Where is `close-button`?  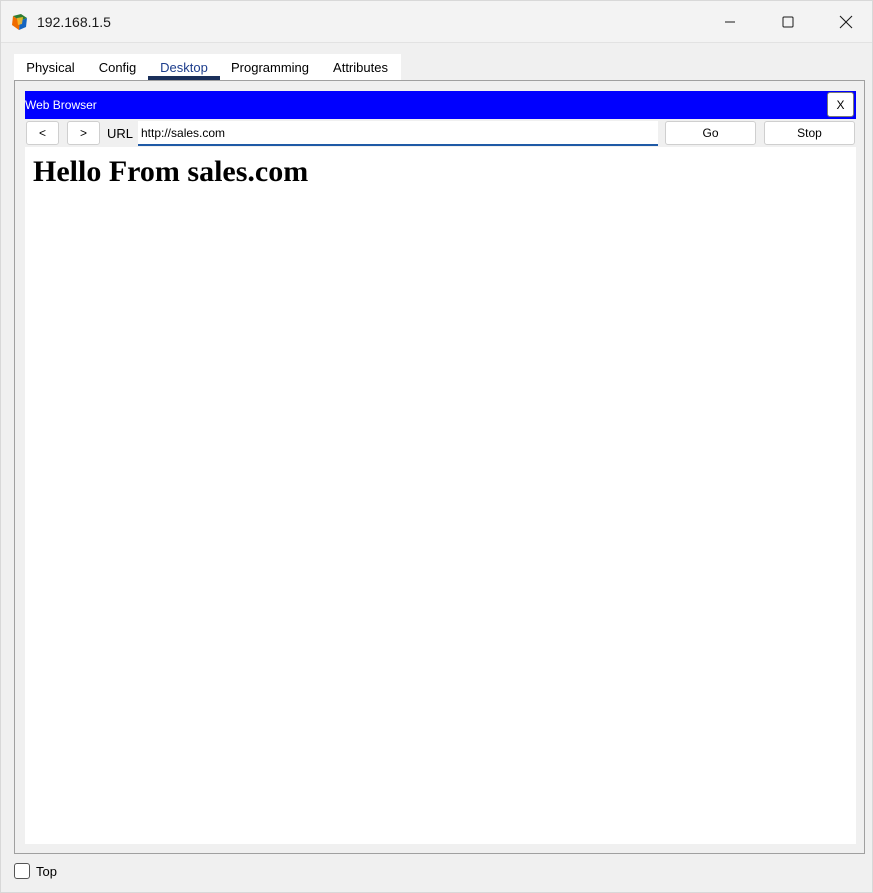 close-button is located at coordinates (845, 22).